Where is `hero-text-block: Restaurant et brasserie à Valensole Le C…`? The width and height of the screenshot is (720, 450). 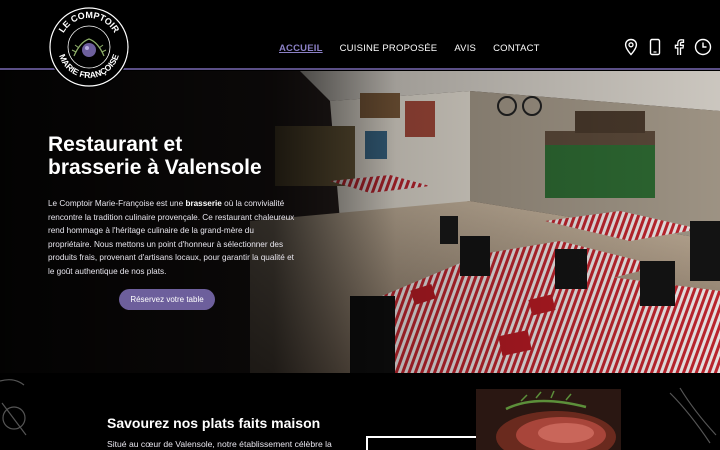 hero-text-block: Restaurant et brasserie à Valensole Le C… is located at coordinates (173, 205).